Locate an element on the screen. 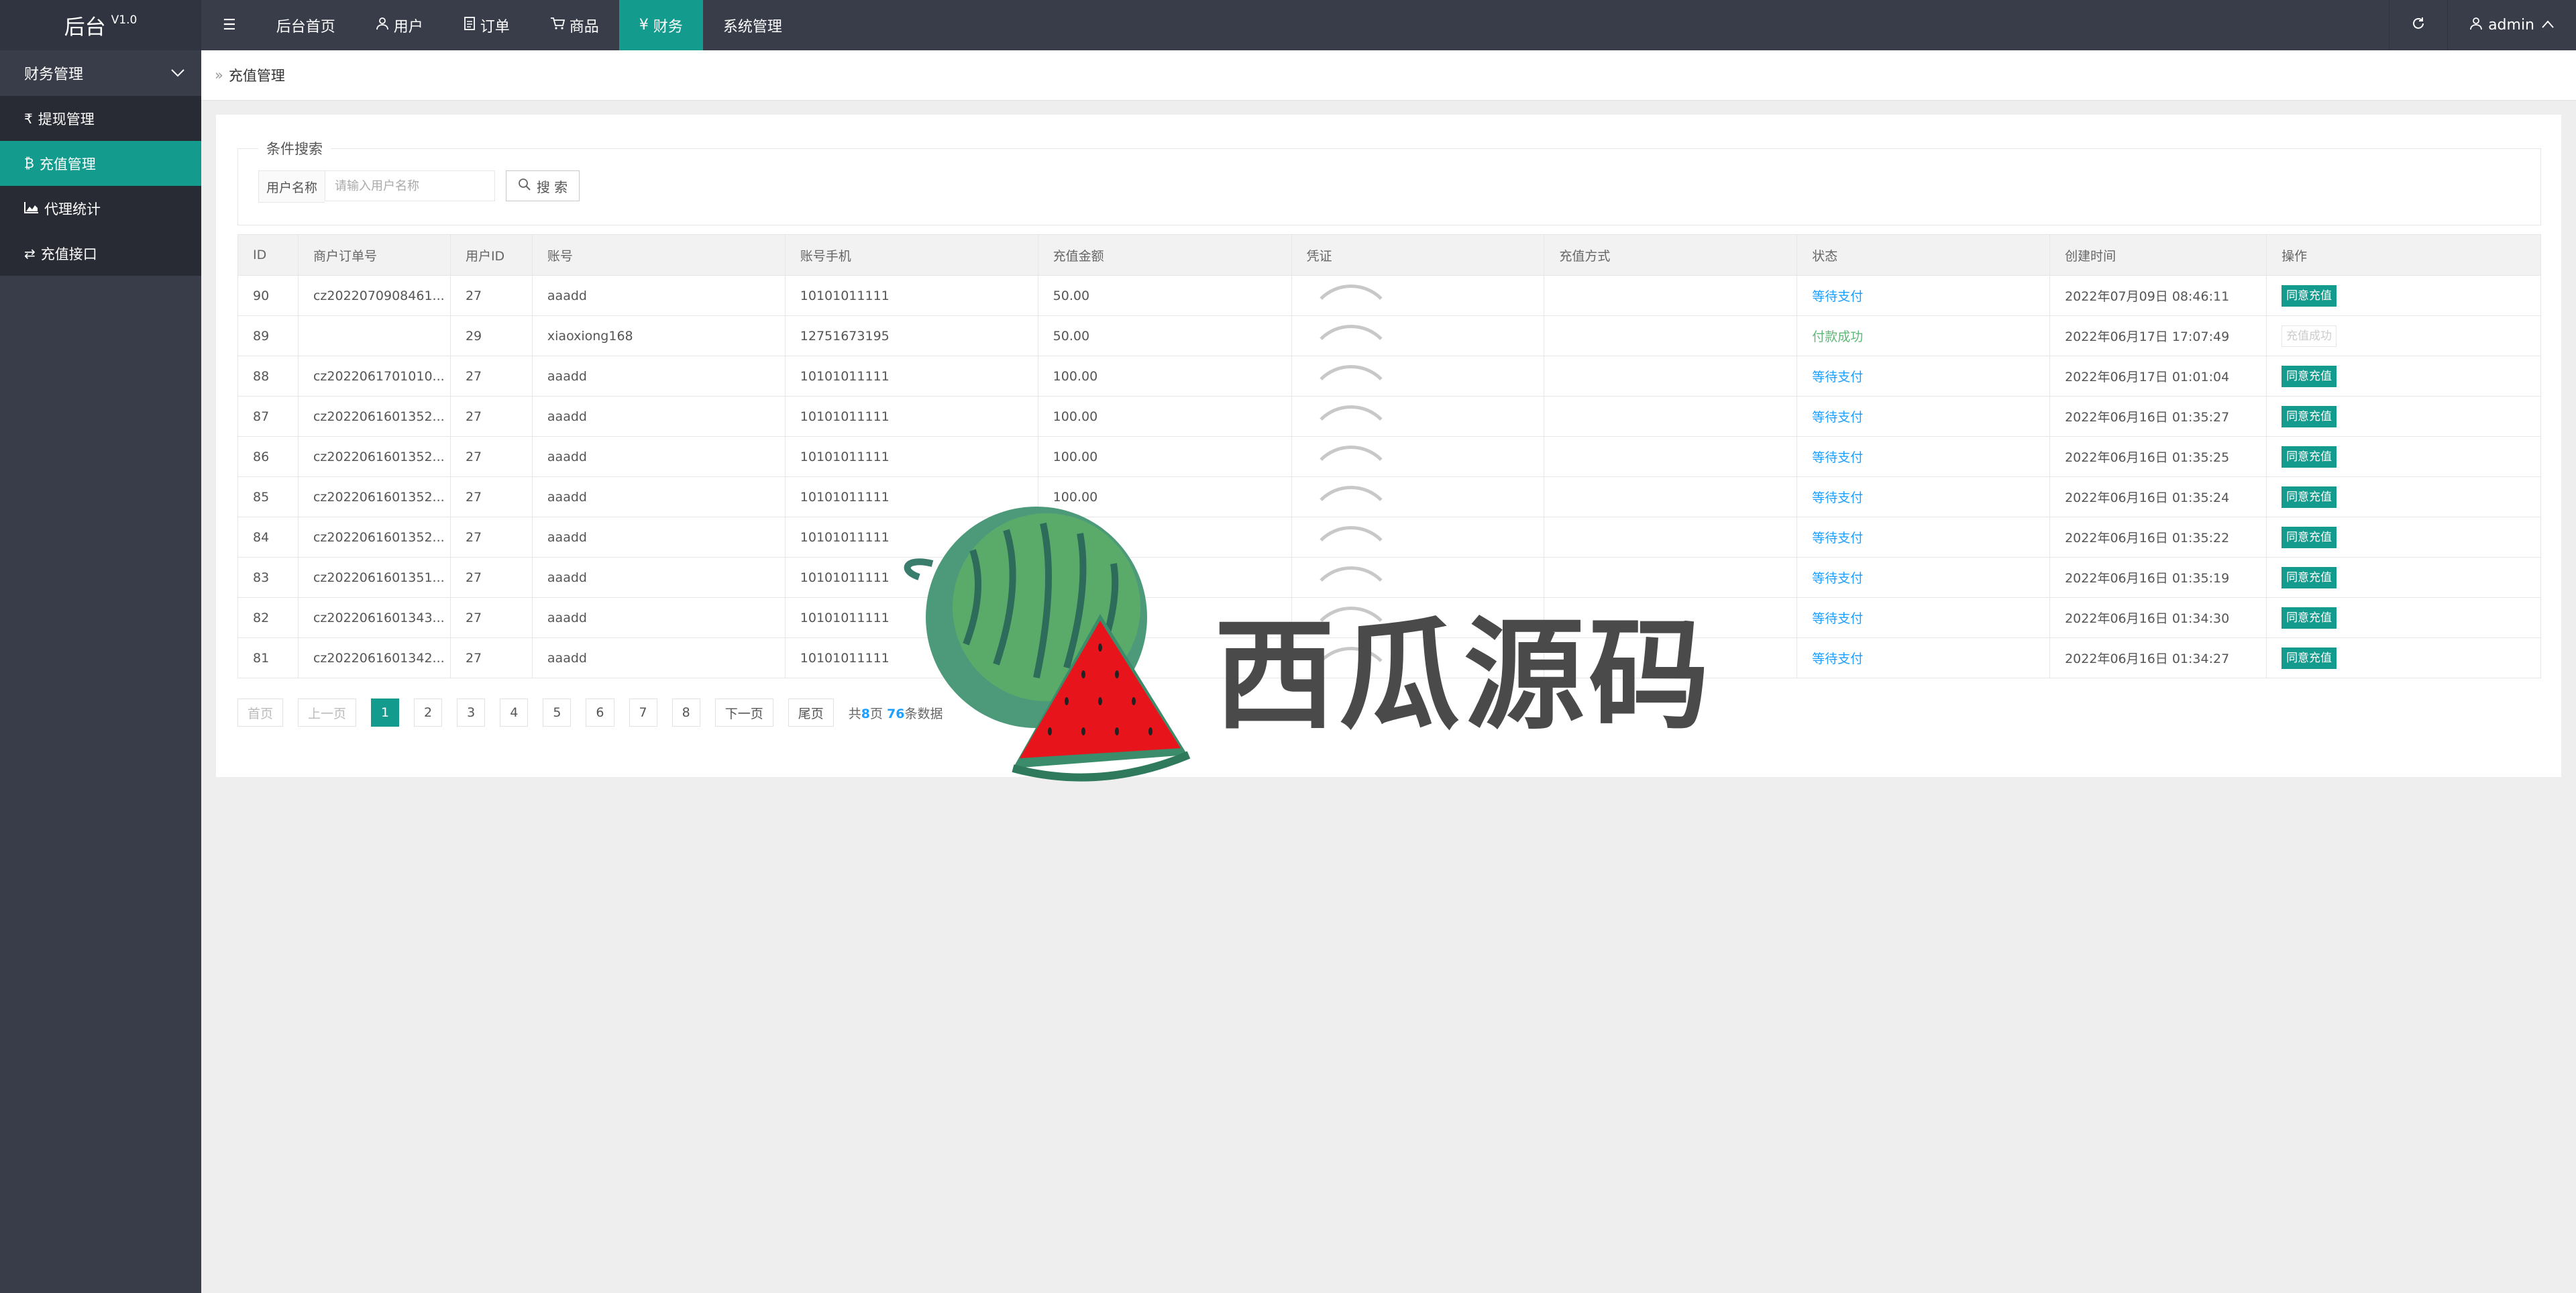 The width and height of the screenshot is (2576, 1293). page-3-button: 3 is located at coordinates (471, 713).